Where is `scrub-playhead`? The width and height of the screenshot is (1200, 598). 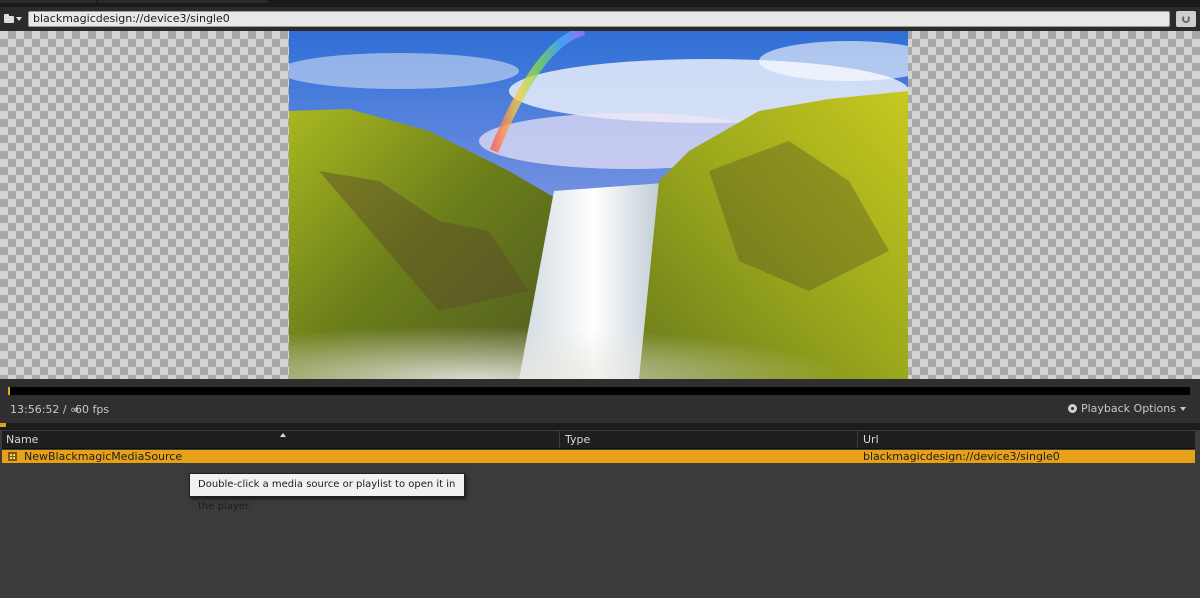 scrub-playhead is located at coordinates (9, 391).